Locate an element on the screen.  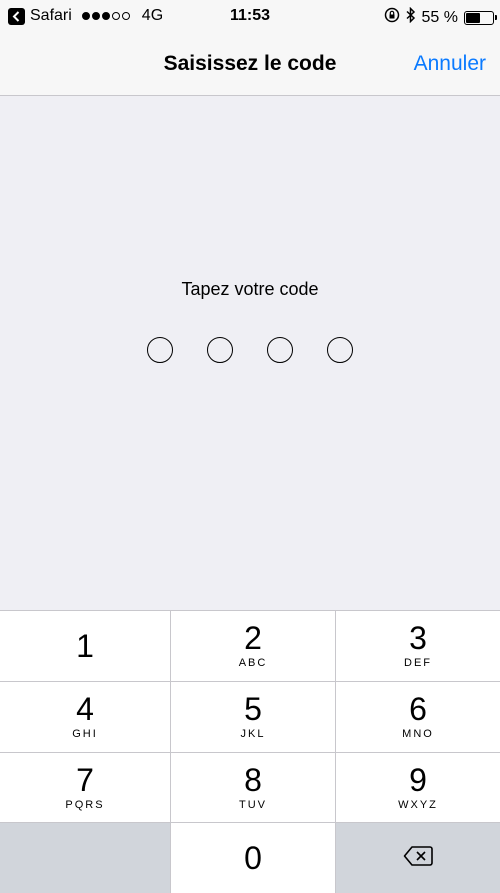
key-8: 8 TUV is located at coordinates (253, 787).